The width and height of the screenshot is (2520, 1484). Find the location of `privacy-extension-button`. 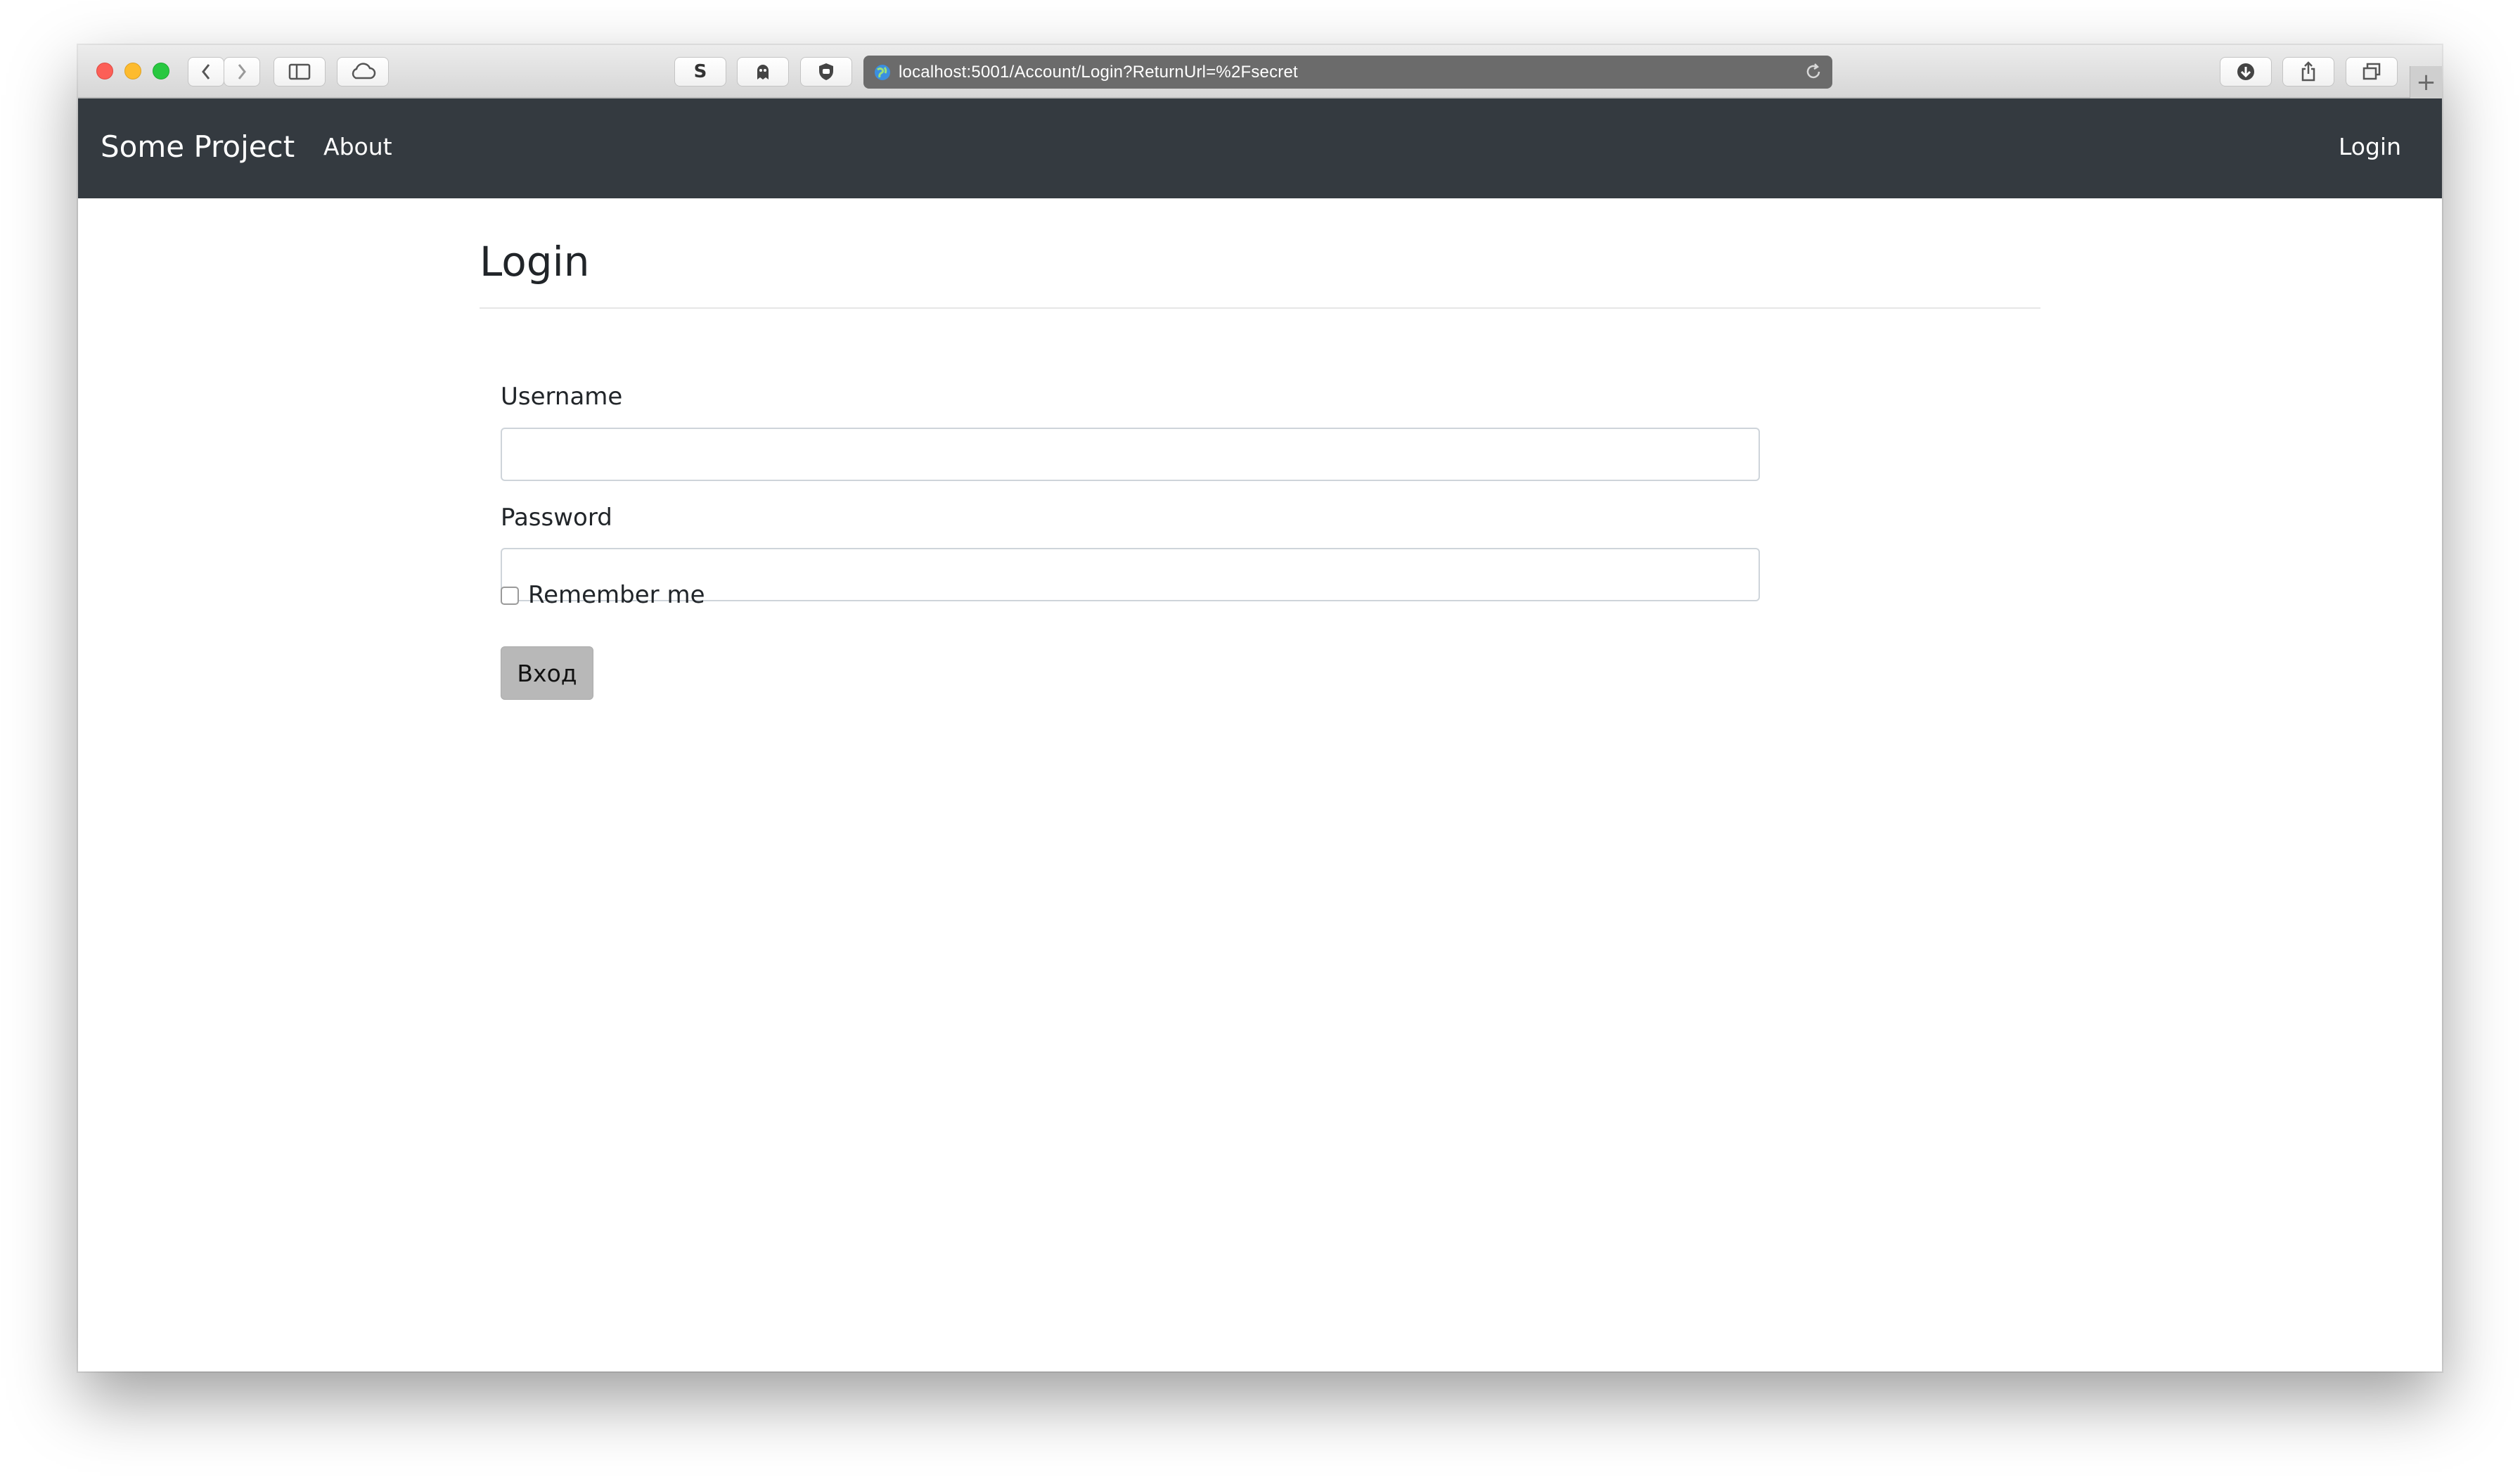

privacy-extension-button is located at coordinates (826, 72).